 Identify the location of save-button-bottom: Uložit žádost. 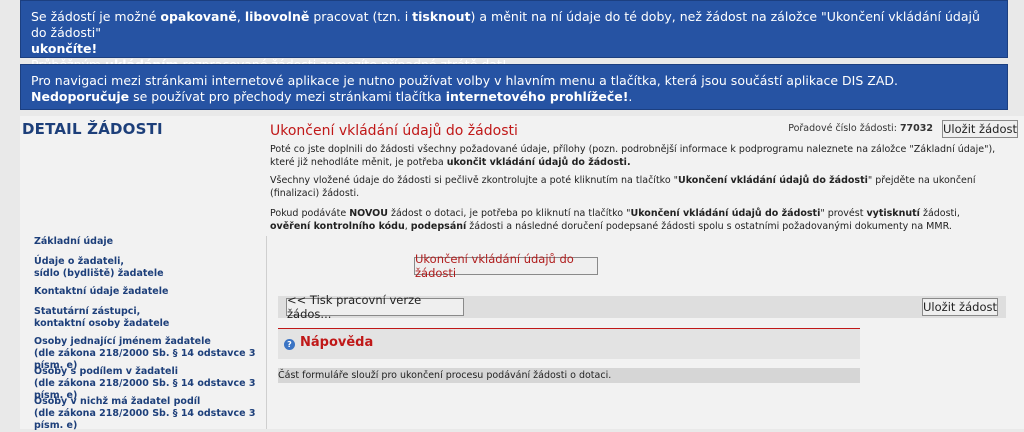
(960, 307).